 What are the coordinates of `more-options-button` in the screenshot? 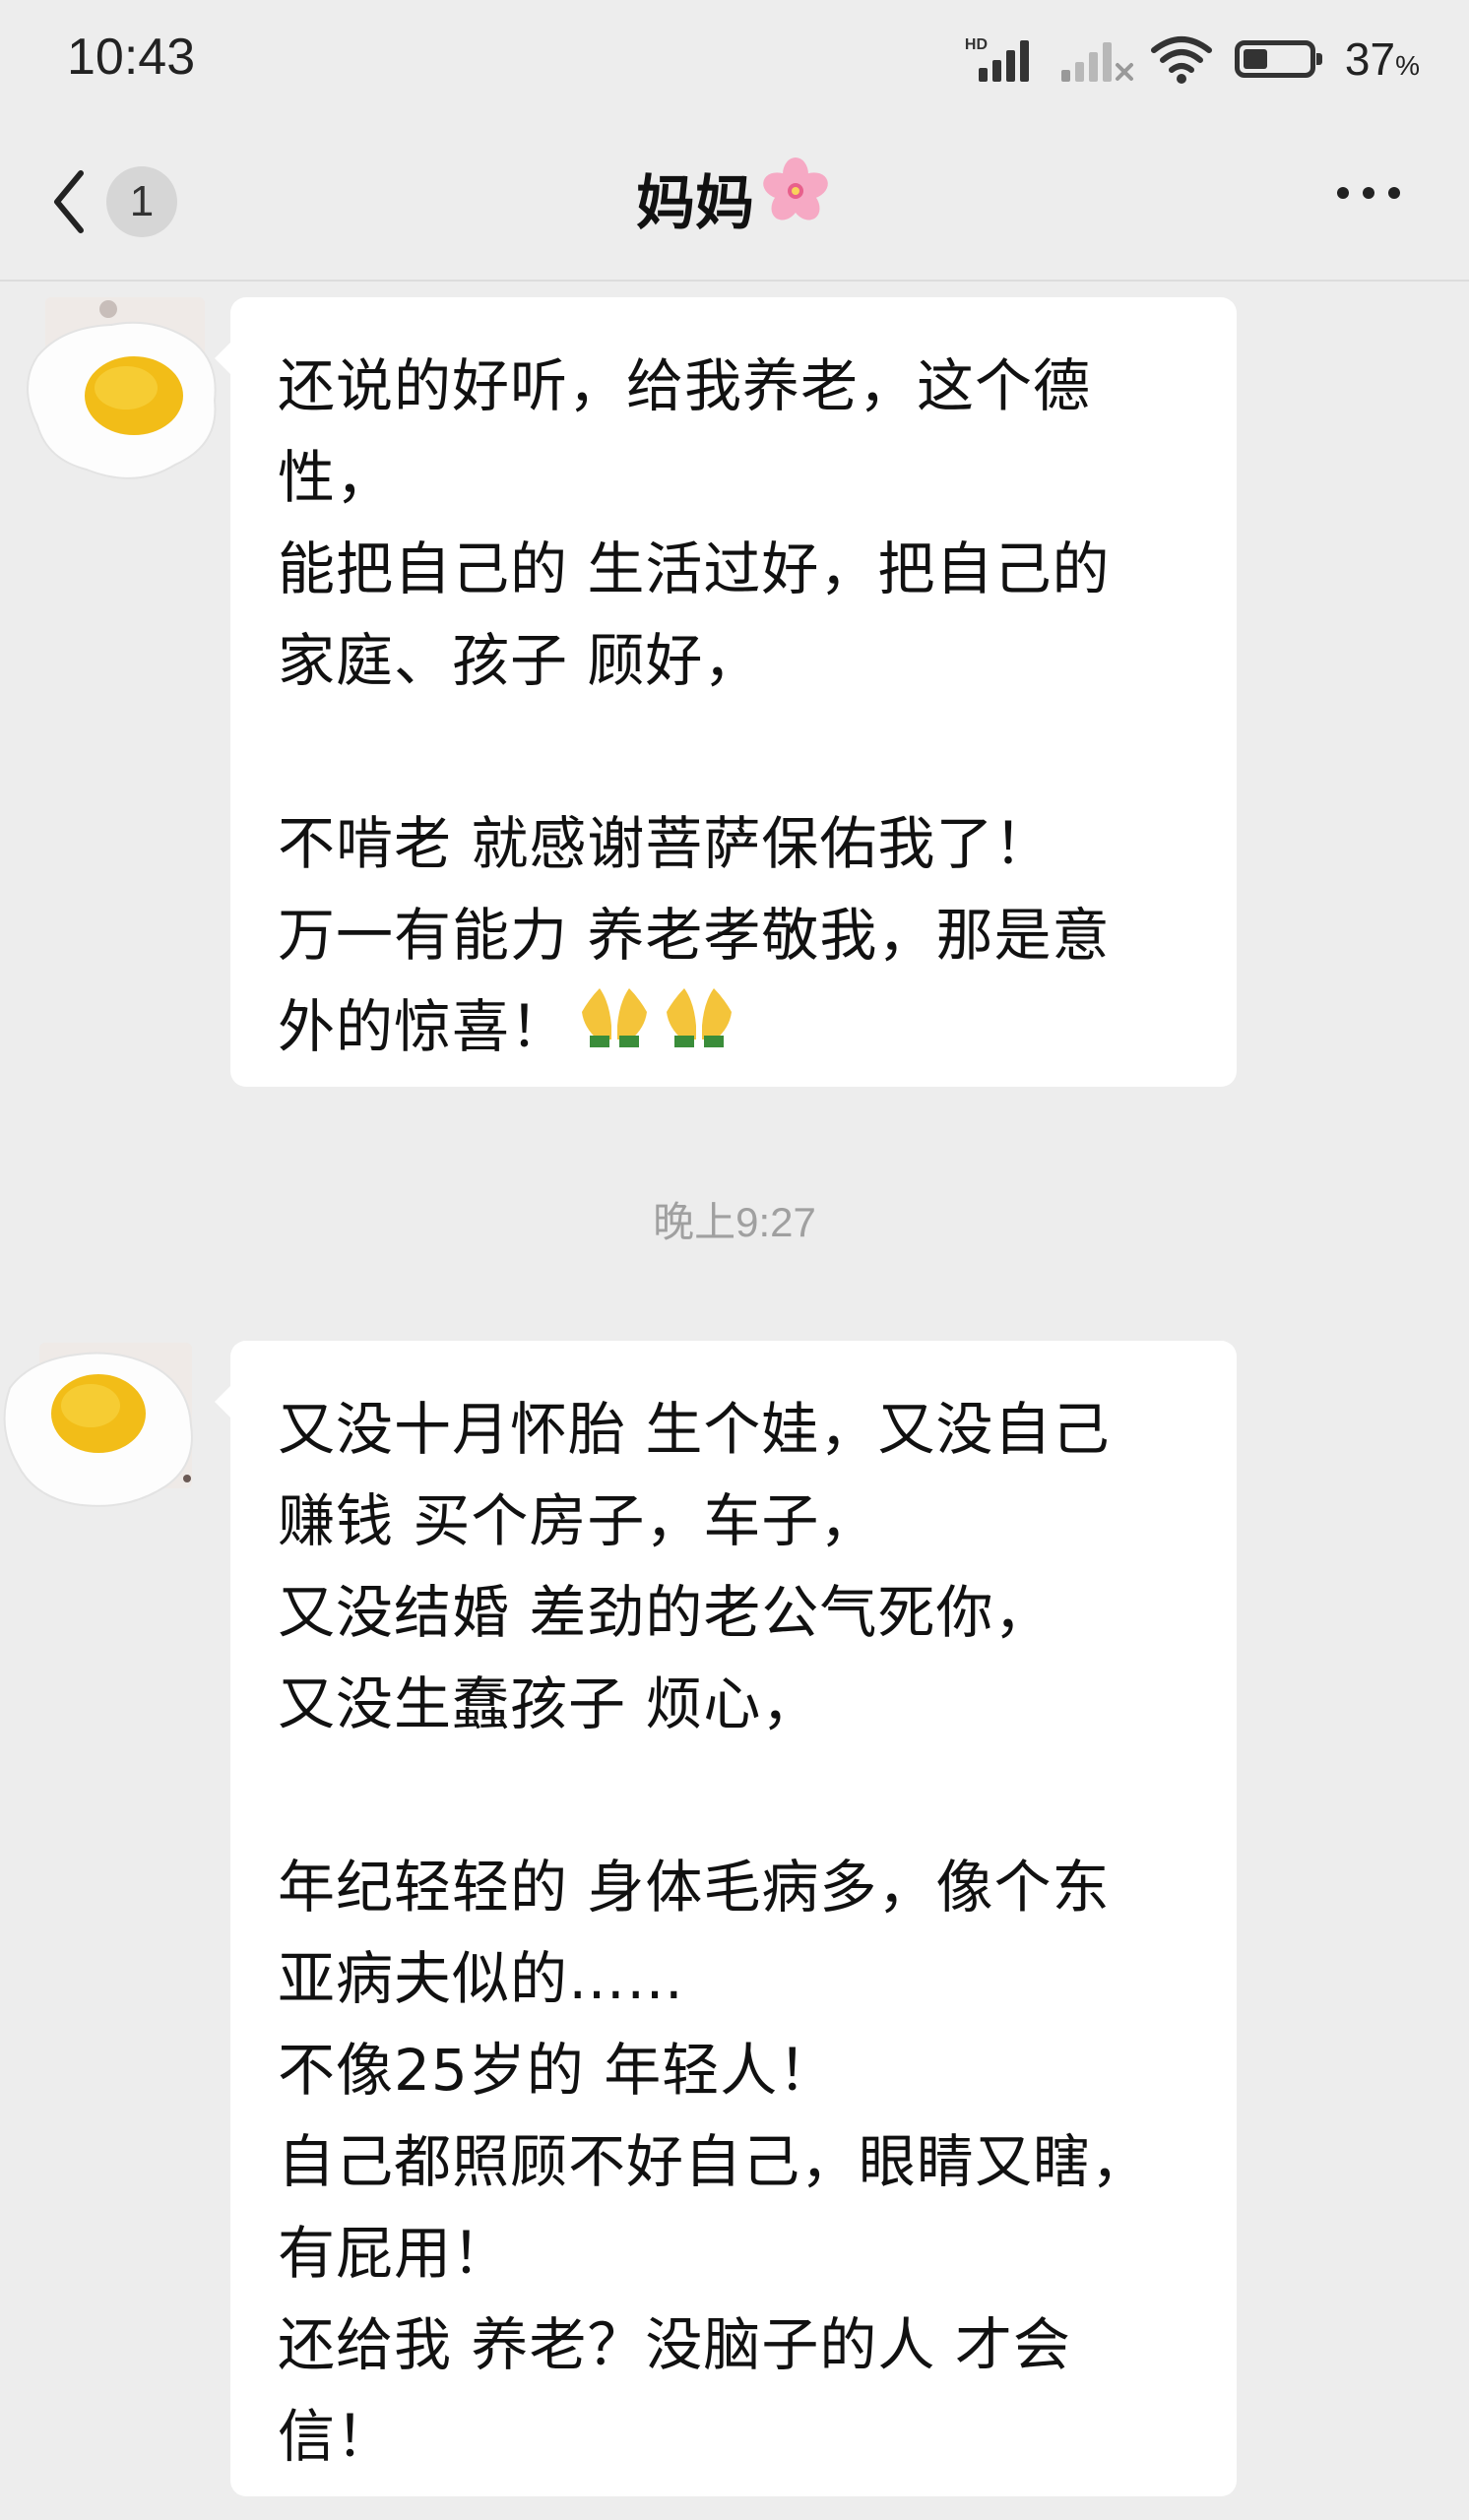 It's located at (1368, 193).